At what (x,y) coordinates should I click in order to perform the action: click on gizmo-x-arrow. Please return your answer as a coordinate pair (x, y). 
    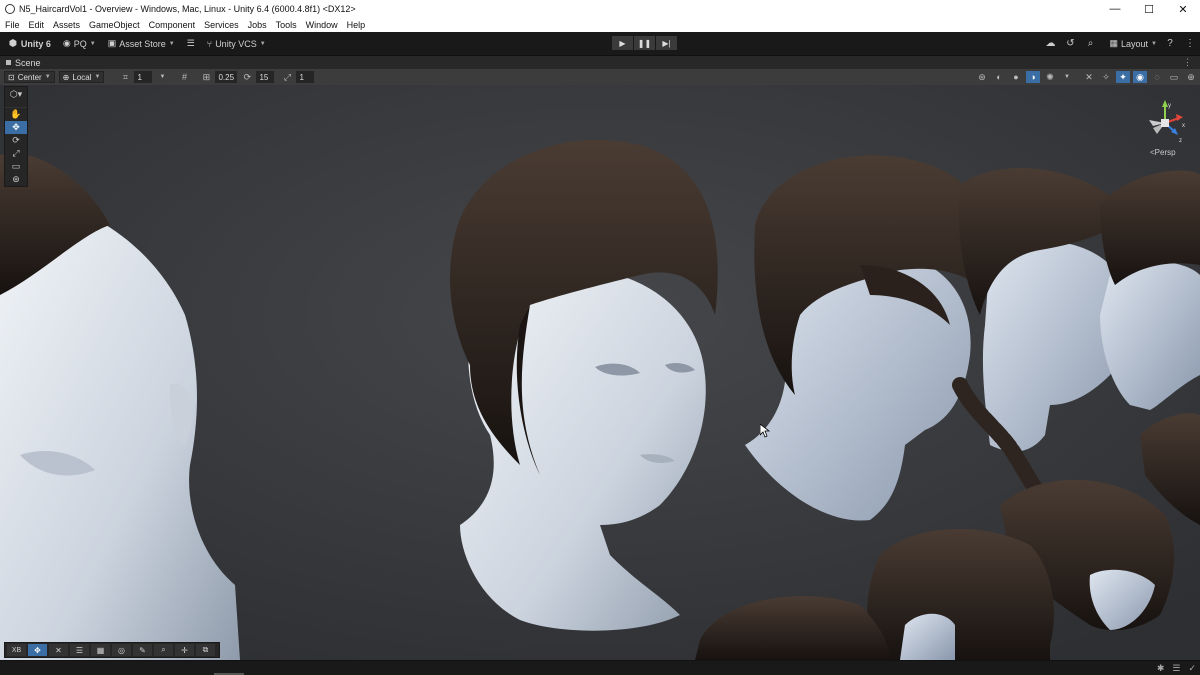
    Looking at the image, I should click on (1179, 117).